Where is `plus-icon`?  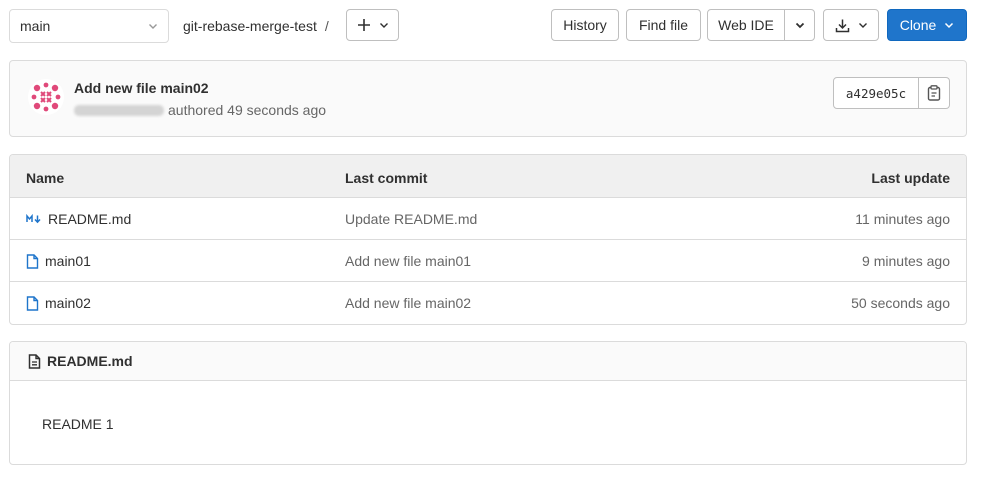
plus-icon is located at coordinates (363, 25).